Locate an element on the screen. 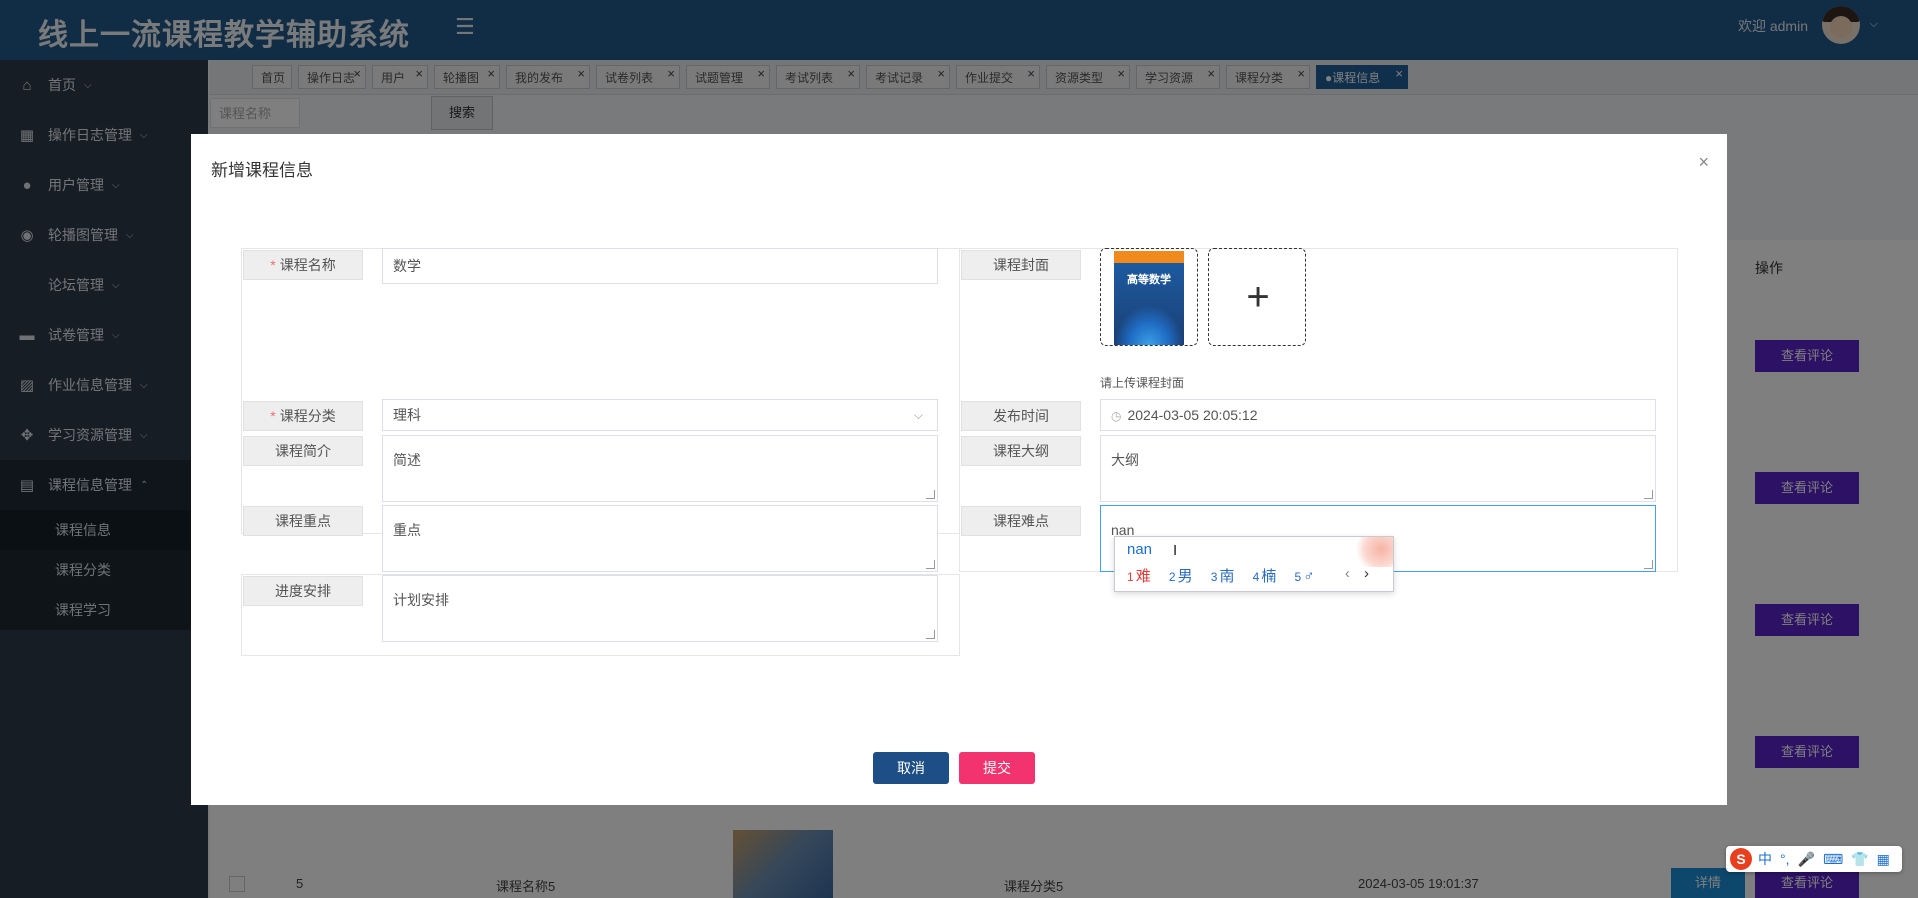 Image resolution: width=1918 pixels, height=898 pixels. select-value: 理科 is located at coordinates (407, 415).